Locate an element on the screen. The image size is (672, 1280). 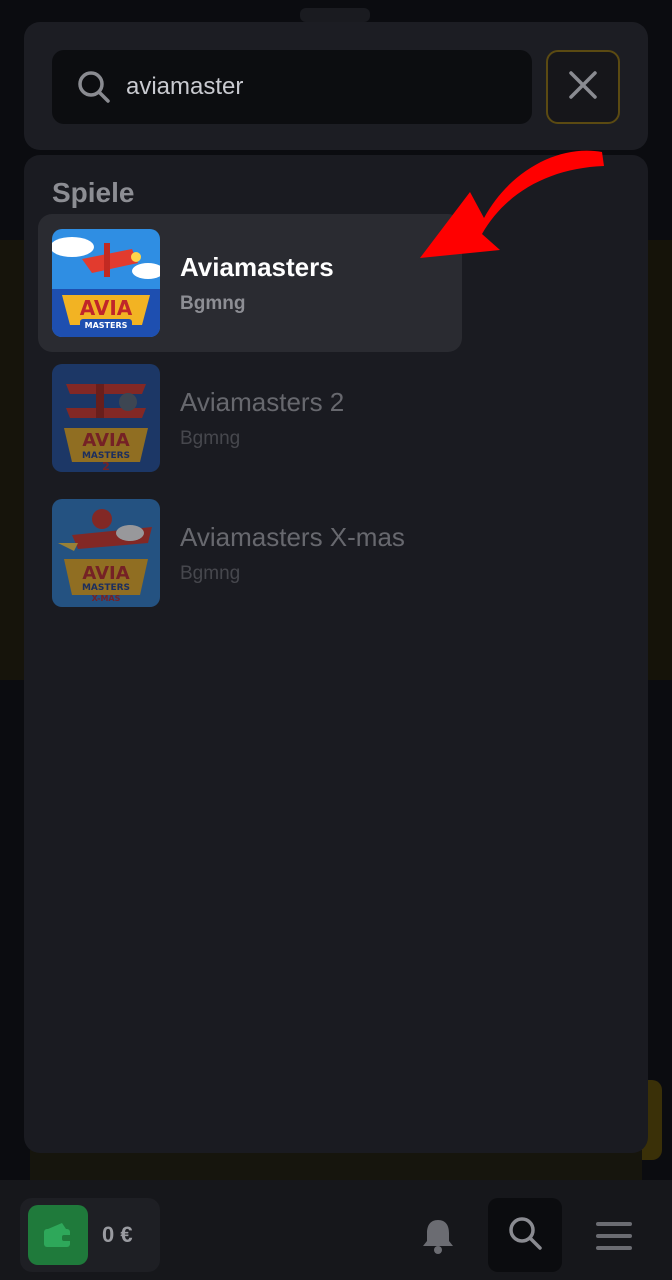
search-panel is located at coordinates (336, 86).